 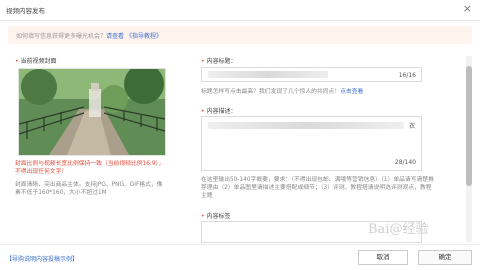 I want to click on dialog-titlebar: 视频内容发布 ×, so click(x=240, y=10).